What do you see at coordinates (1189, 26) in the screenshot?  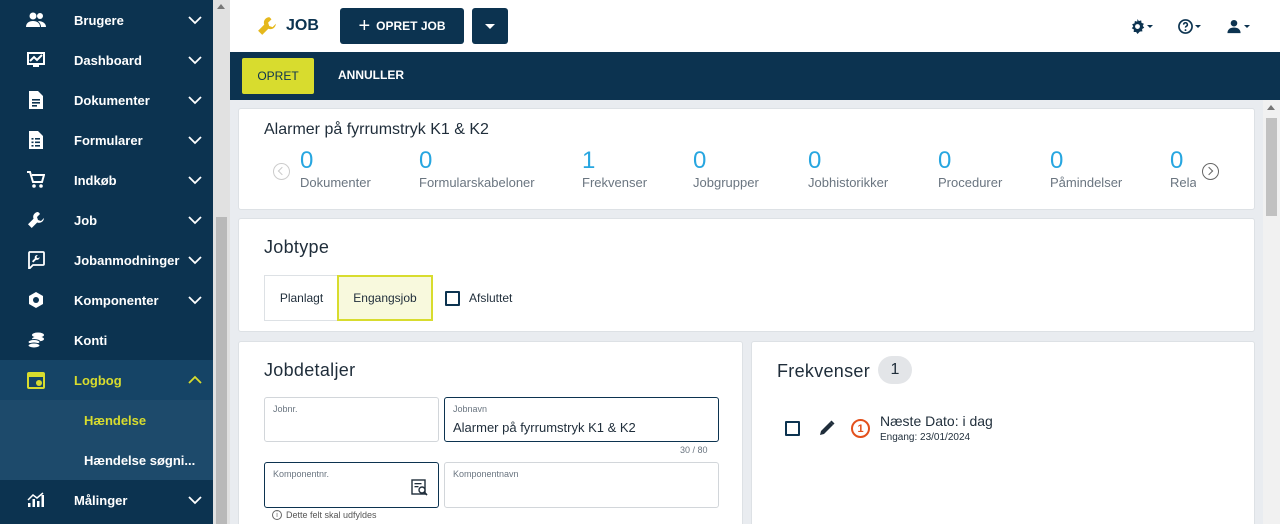 I see `help-button` at bounding box center [1189, 26].